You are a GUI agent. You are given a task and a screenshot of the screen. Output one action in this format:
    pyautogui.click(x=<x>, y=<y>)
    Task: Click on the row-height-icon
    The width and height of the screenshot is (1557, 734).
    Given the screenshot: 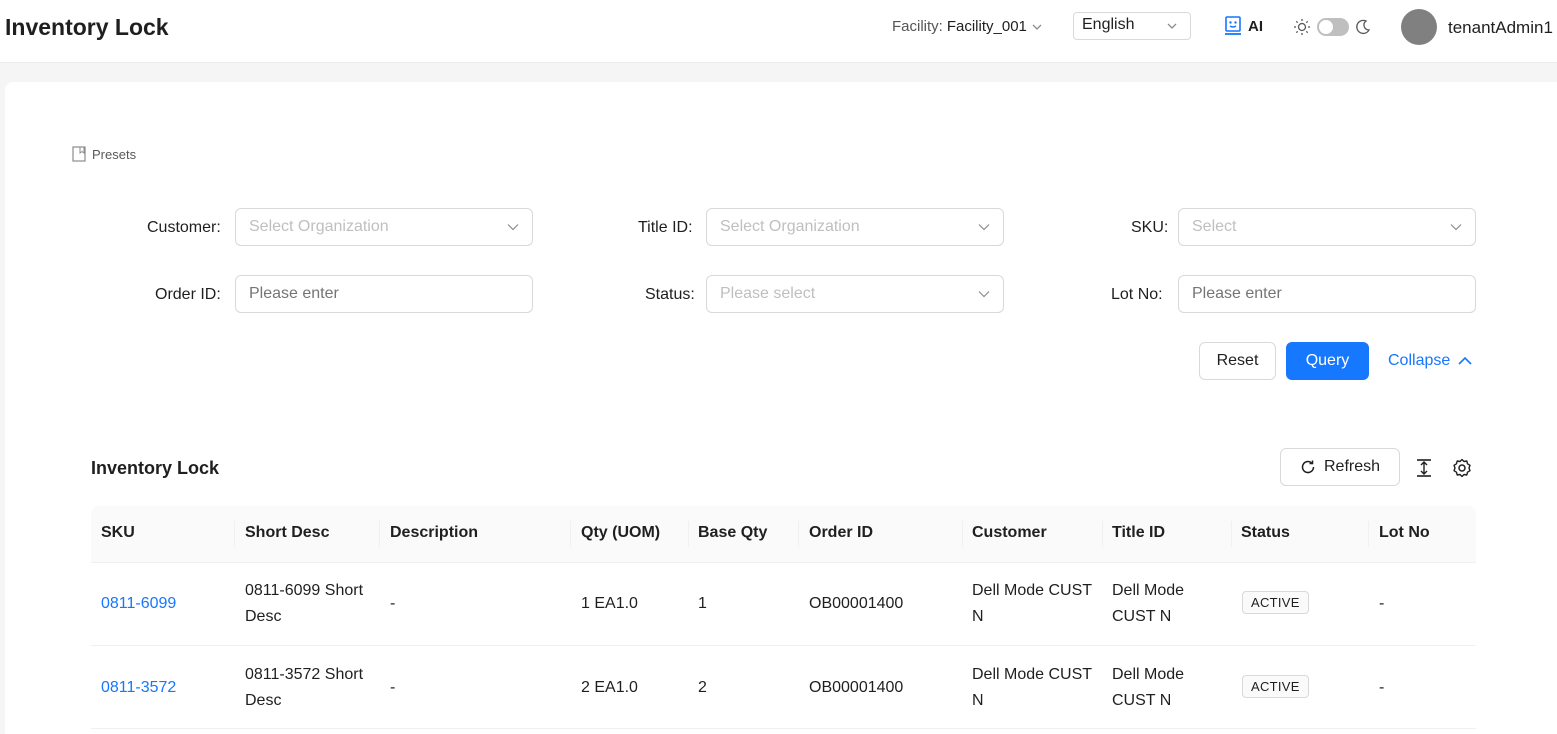 What is the action you would take?
    pyautogui.click(x=1424, y=468)
    